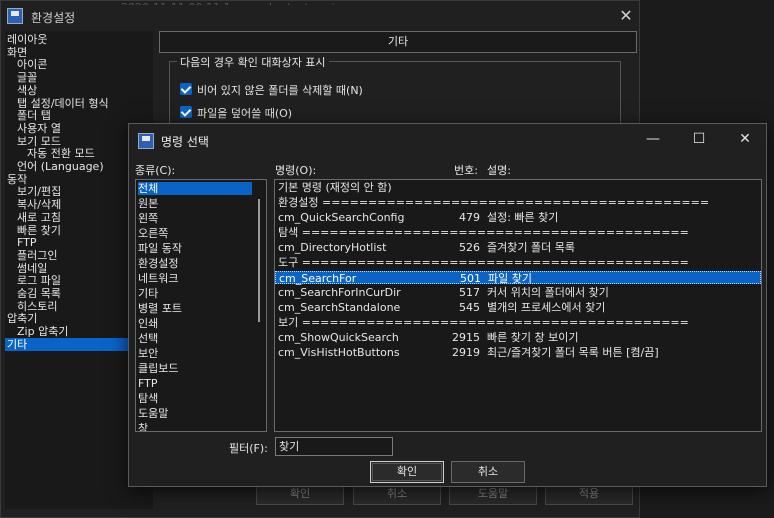  What do you see at coordinates (341, 217) in the screenshot?
I see `command-name: cm_QuickSearchConfig` at bounding box center [341, 217].